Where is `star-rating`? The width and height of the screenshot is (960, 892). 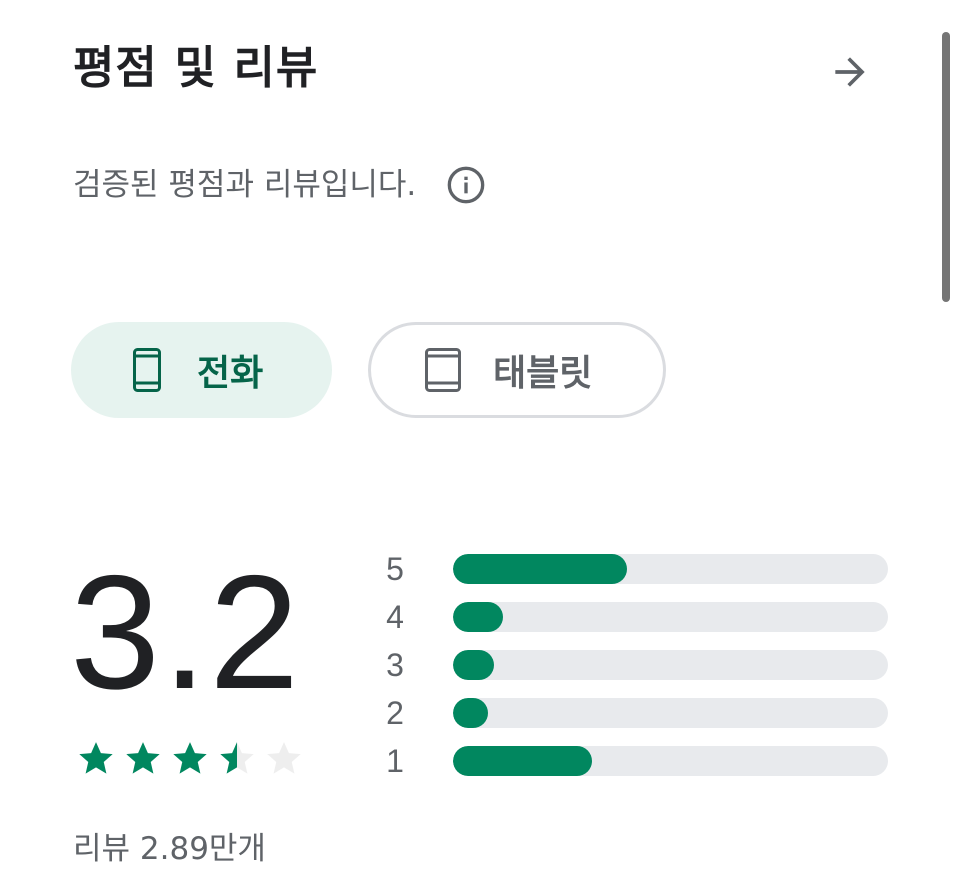 star-rating is located at coordinates (190, 758).